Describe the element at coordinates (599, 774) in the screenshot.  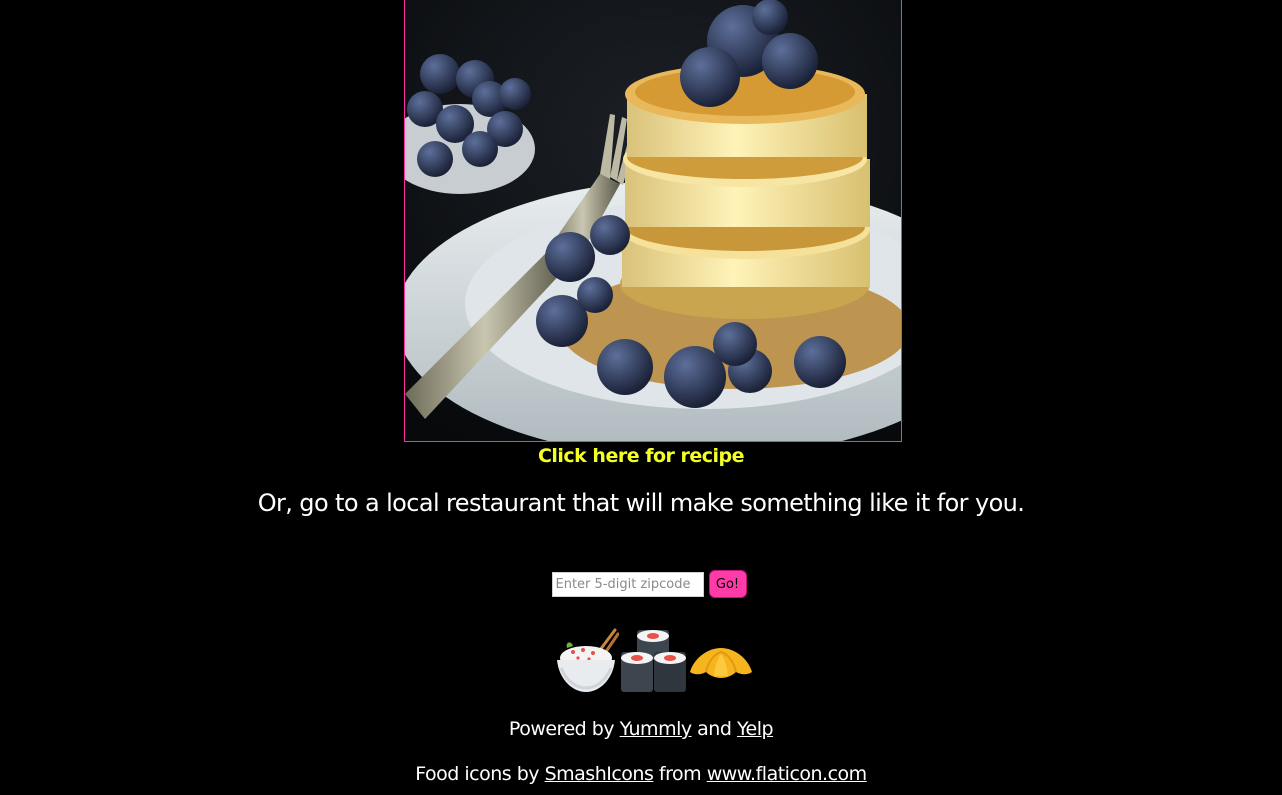
I see `smashicons-link: SmashIcons` at that location.